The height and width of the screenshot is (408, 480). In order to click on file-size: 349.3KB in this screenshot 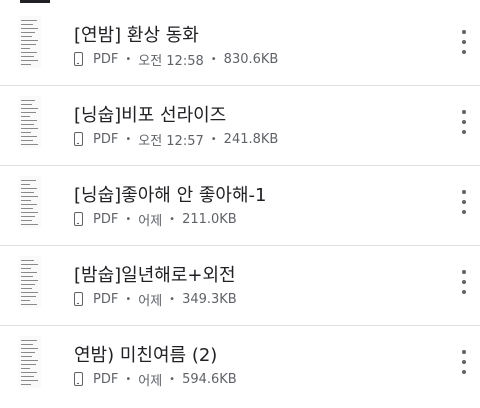, I will do `click(209, 299)`.